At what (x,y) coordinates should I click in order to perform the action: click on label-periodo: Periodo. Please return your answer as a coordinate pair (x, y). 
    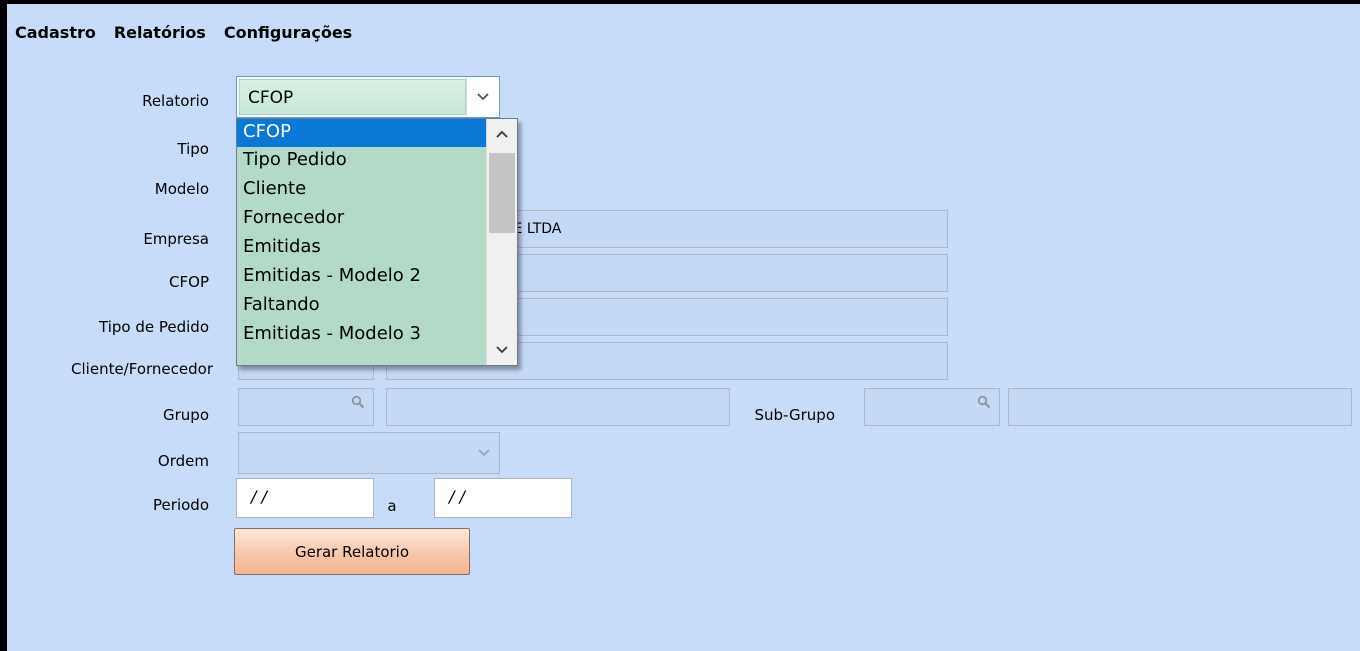
    Looking at the image, I should click on (181, 505).